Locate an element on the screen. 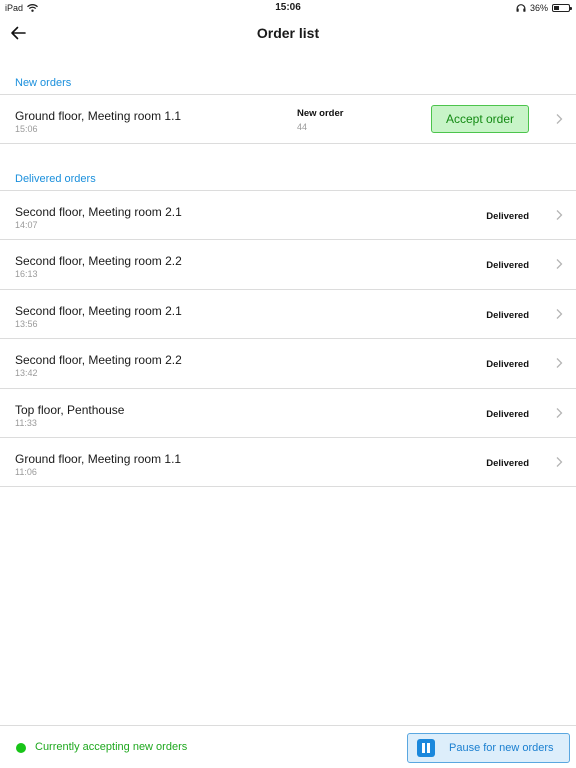 The width and height of the screenshot is (576, 768). delivered-order-row: Top floor, Penthouse 11:33 Delivered is located at coordinates (288, 412).